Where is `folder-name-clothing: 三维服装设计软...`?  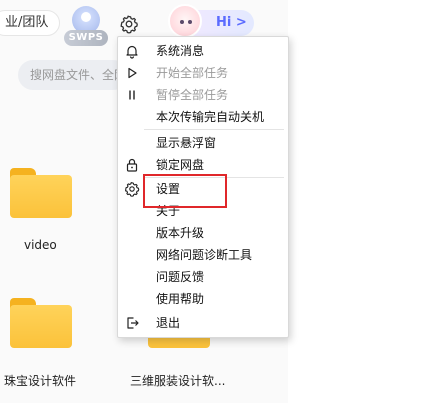
folder-name-clothing: 三维服装设计软... is located at coordinates (177, 380).